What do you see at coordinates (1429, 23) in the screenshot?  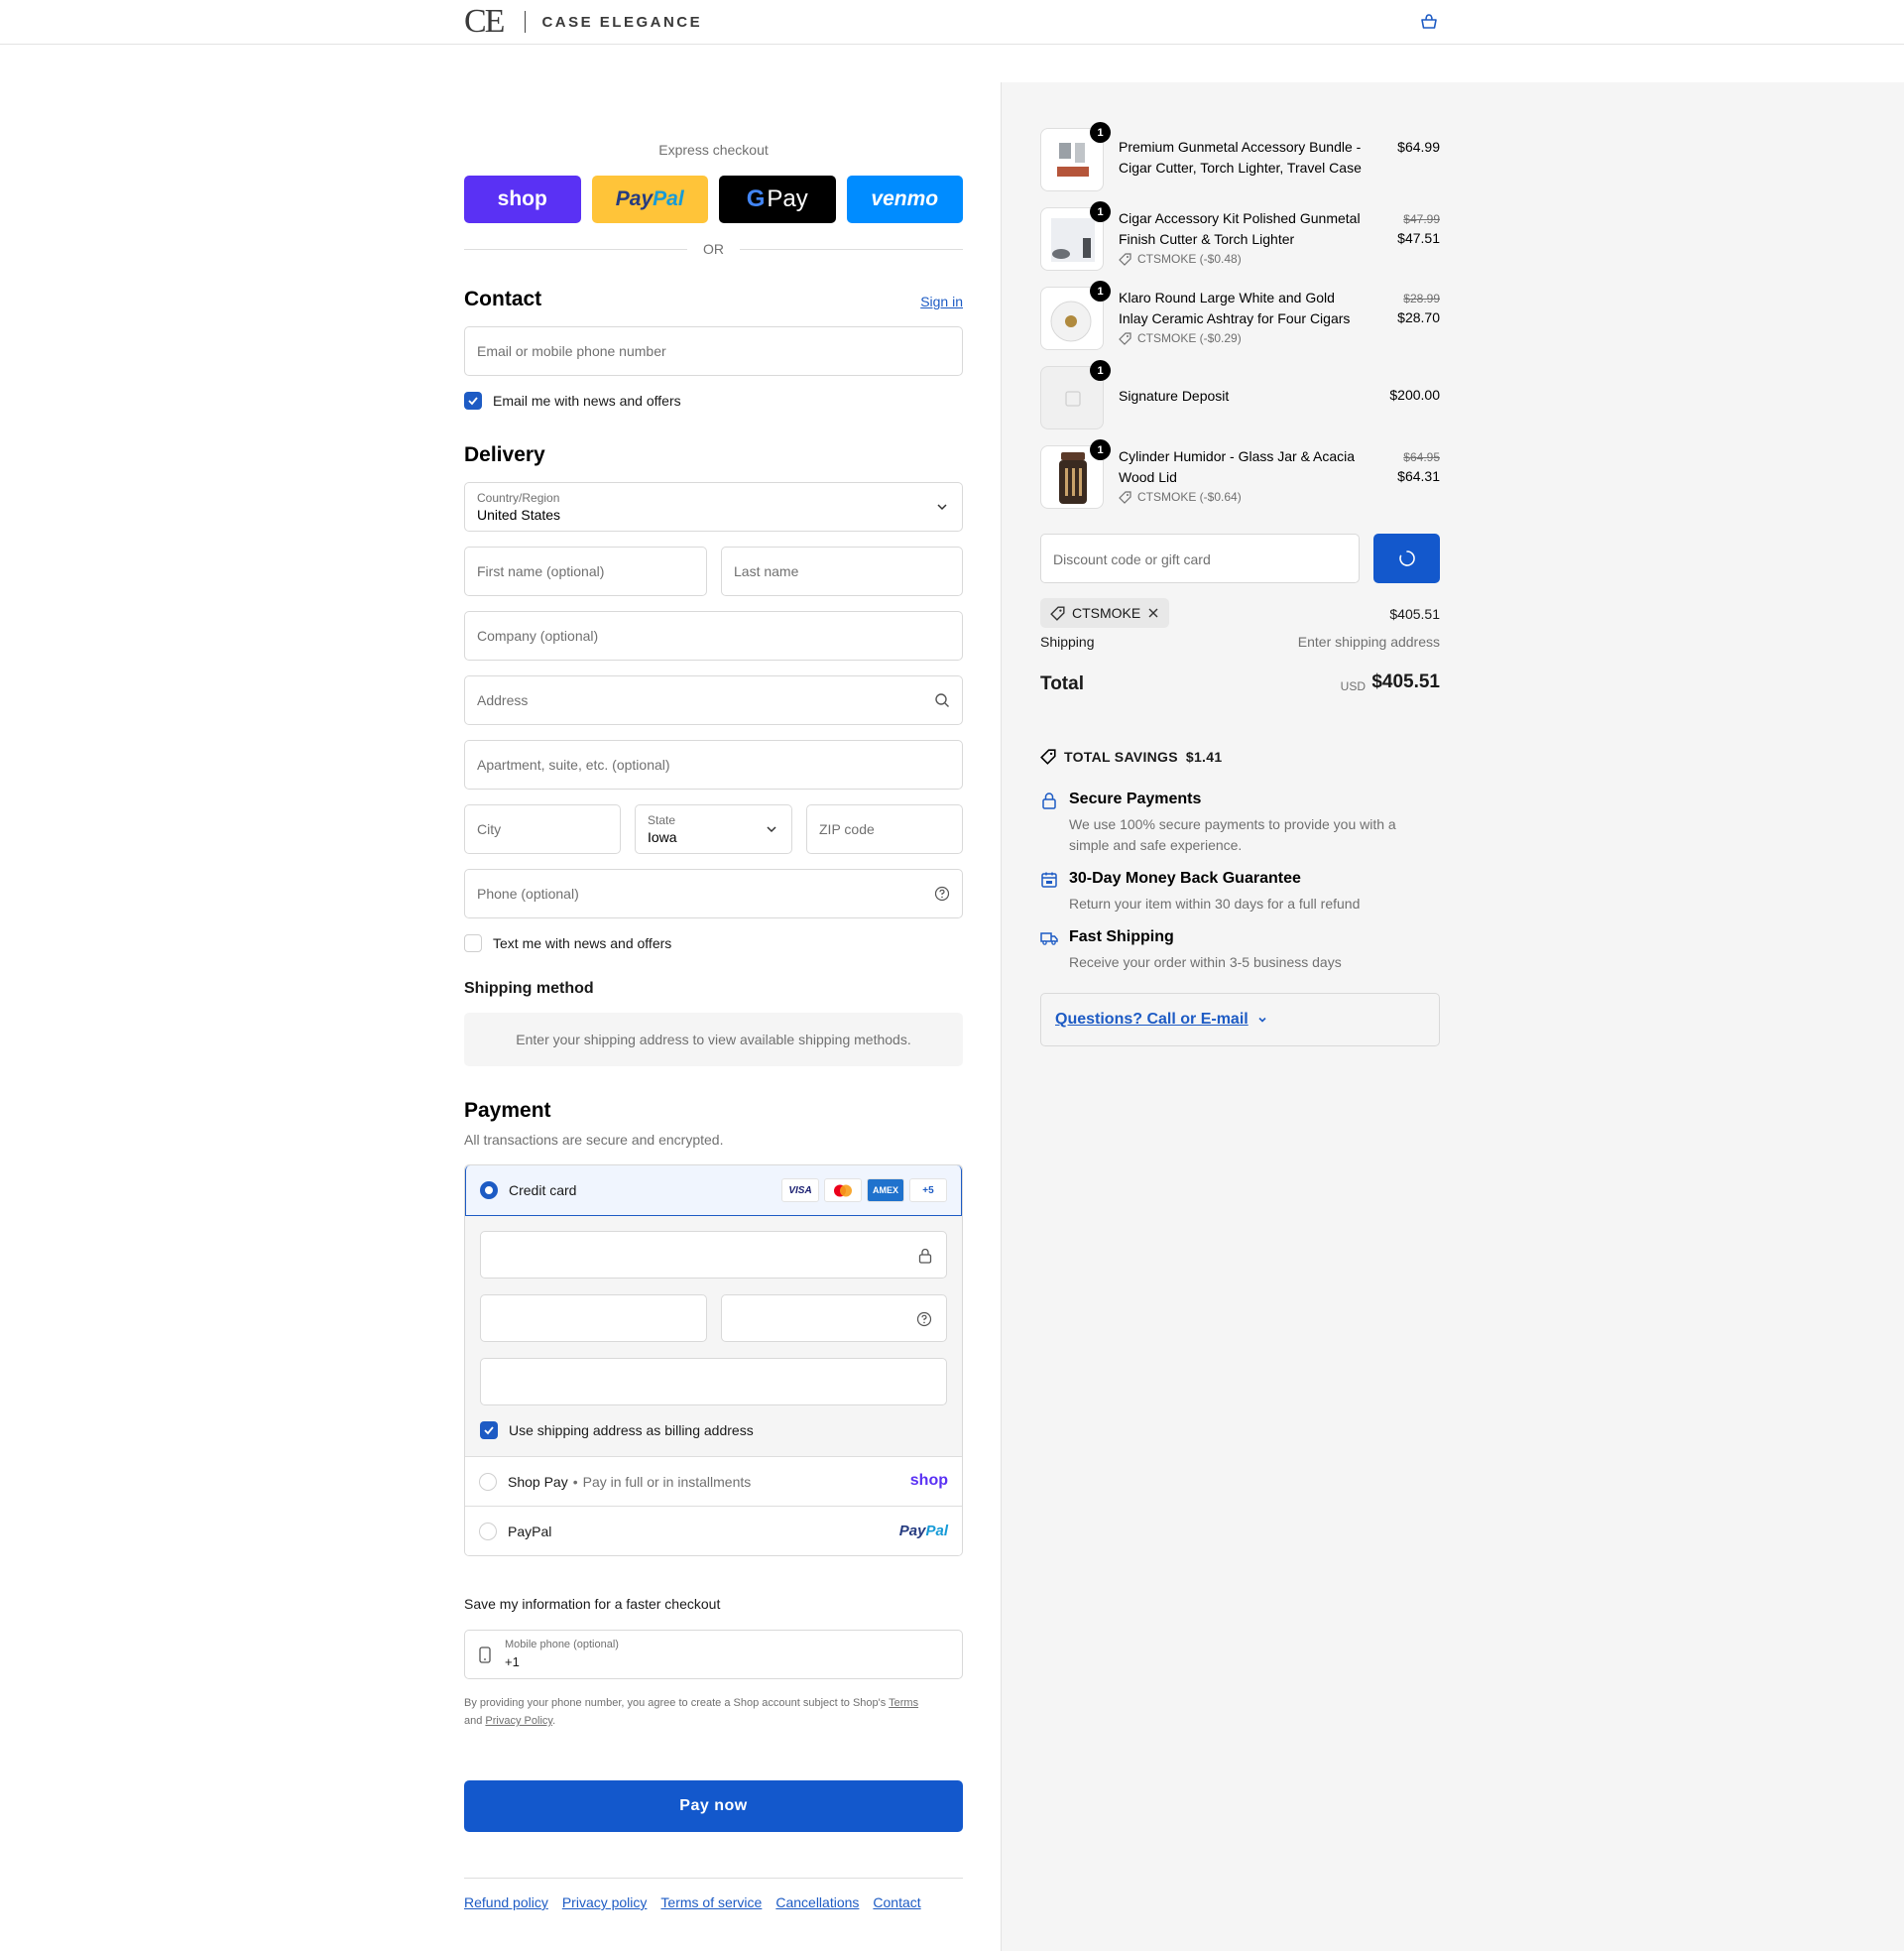 I see `bag-icon` at bounding box center [1429, 23].